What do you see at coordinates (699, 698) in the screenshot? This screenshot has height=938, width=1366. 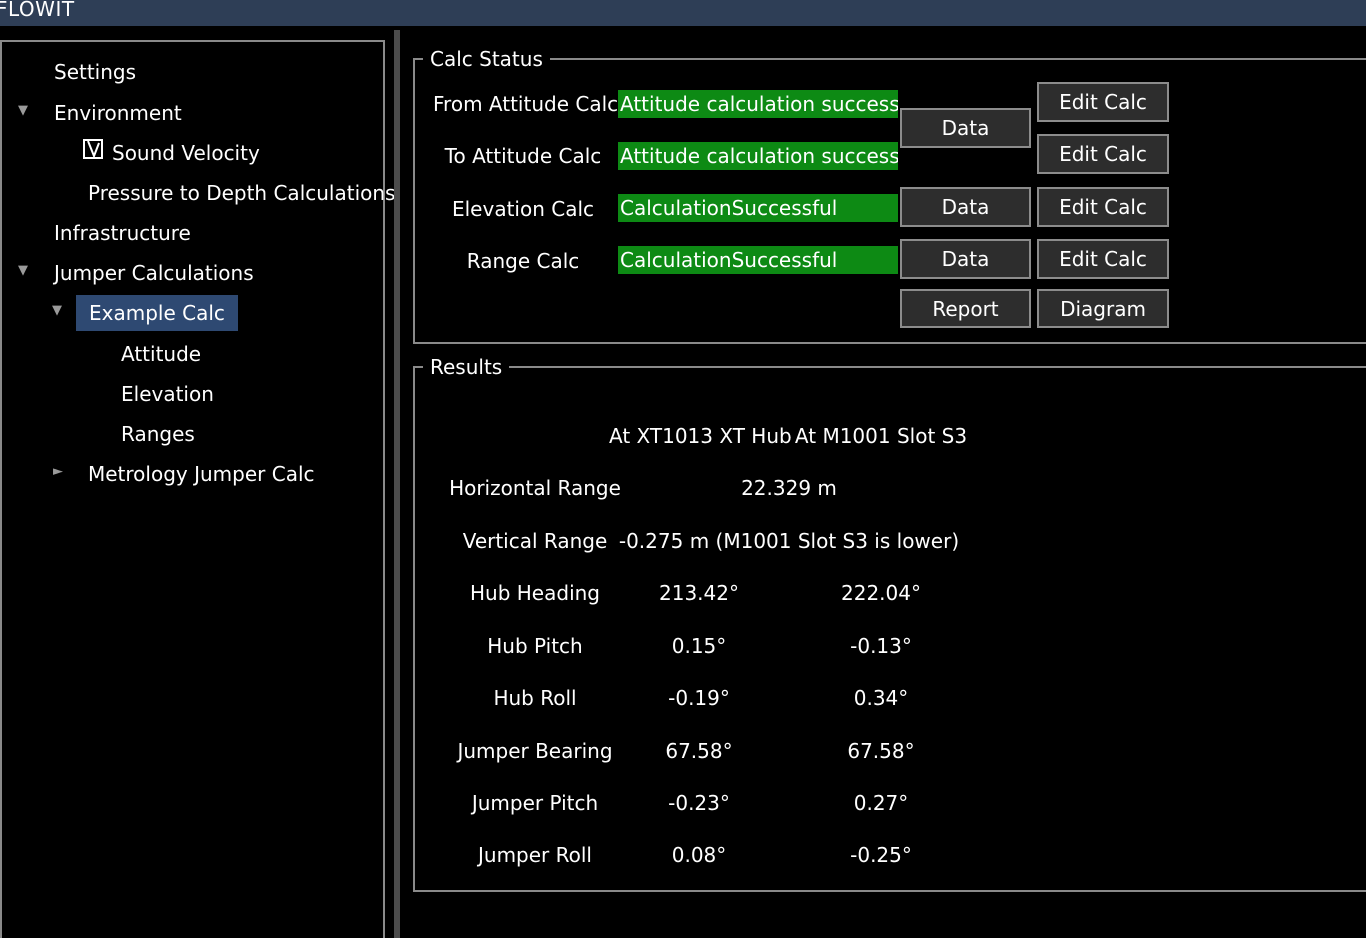 I see `hub-roll-from-value: -0.19°` at bounding box center [699, 698].